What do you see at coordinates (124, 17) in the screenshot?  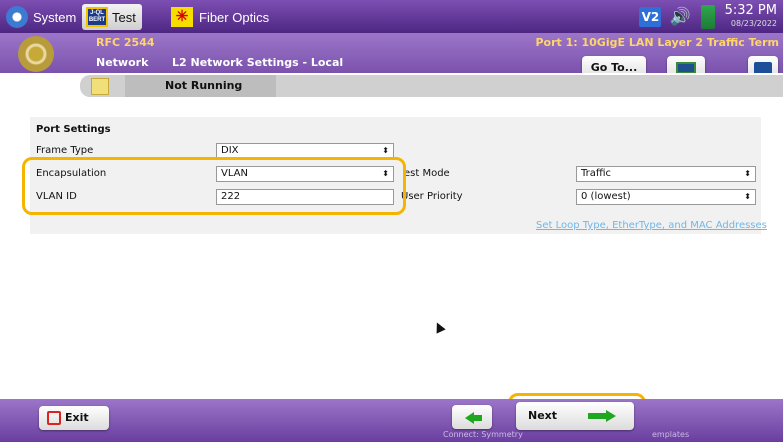 I see `test-label: Test` at bounding box center [124, 17].